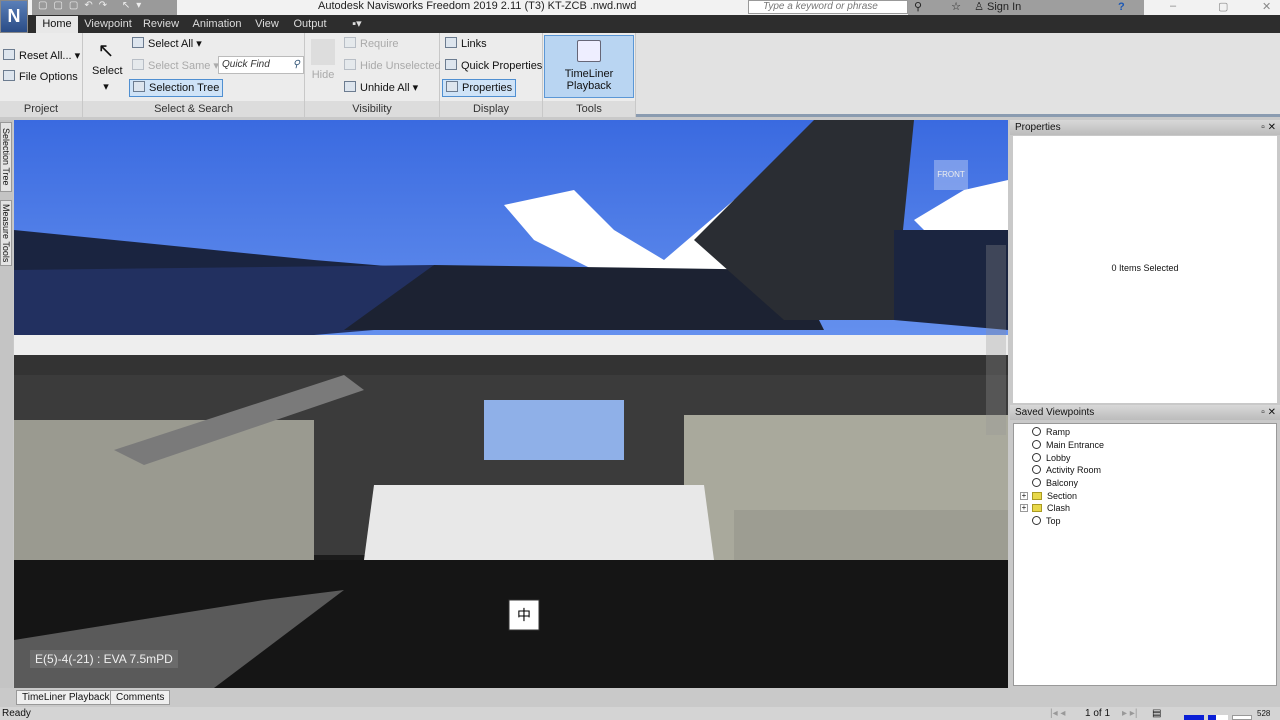 This screenshot has height=720, width=1280. I want to click on close-button: ✕, so click(1266, 6).